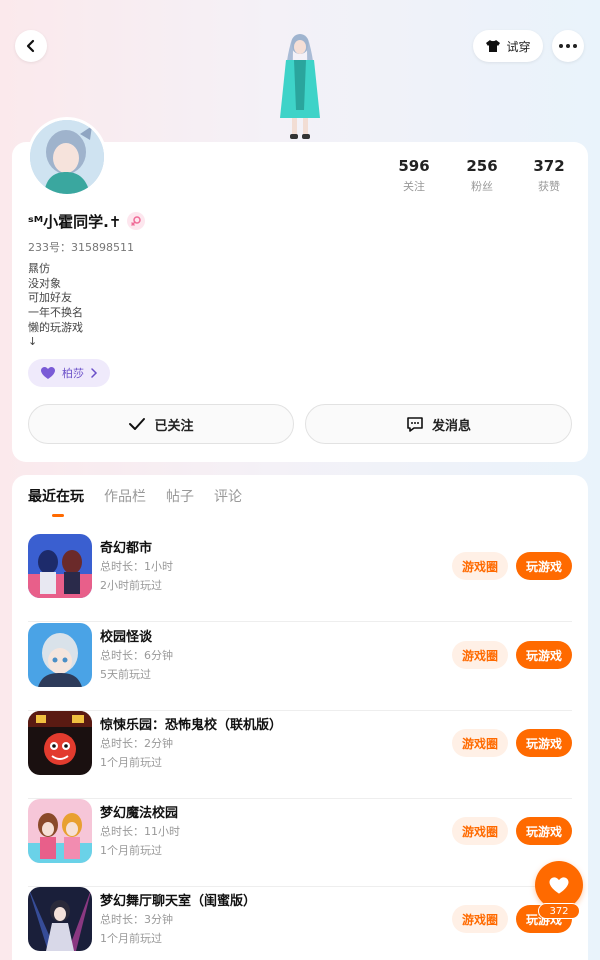 Image resolution: width=600 pixels, height=960 pixels. Describe the element at coordinates (33, 342) in the screenshot. I see `bio-line: ↓` at that location.